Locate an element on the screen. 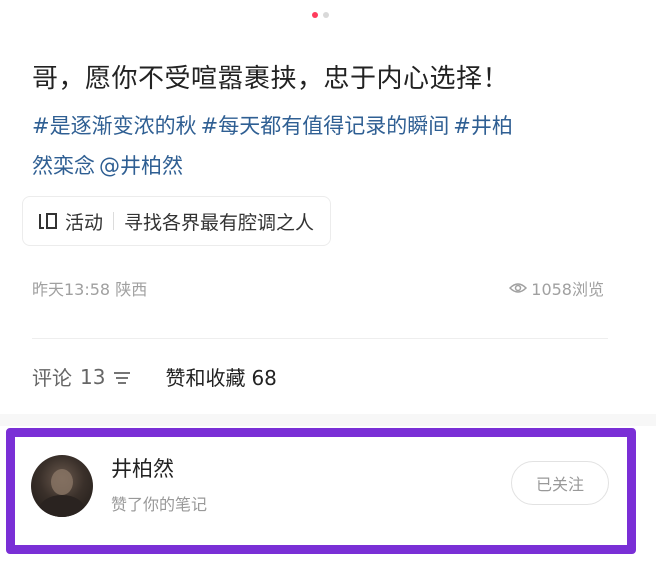 The width and height of the screenshot is (656, 564). activity-chip: 活动 寻找各界最有腔调之人 is located at coordinates (177, 221).